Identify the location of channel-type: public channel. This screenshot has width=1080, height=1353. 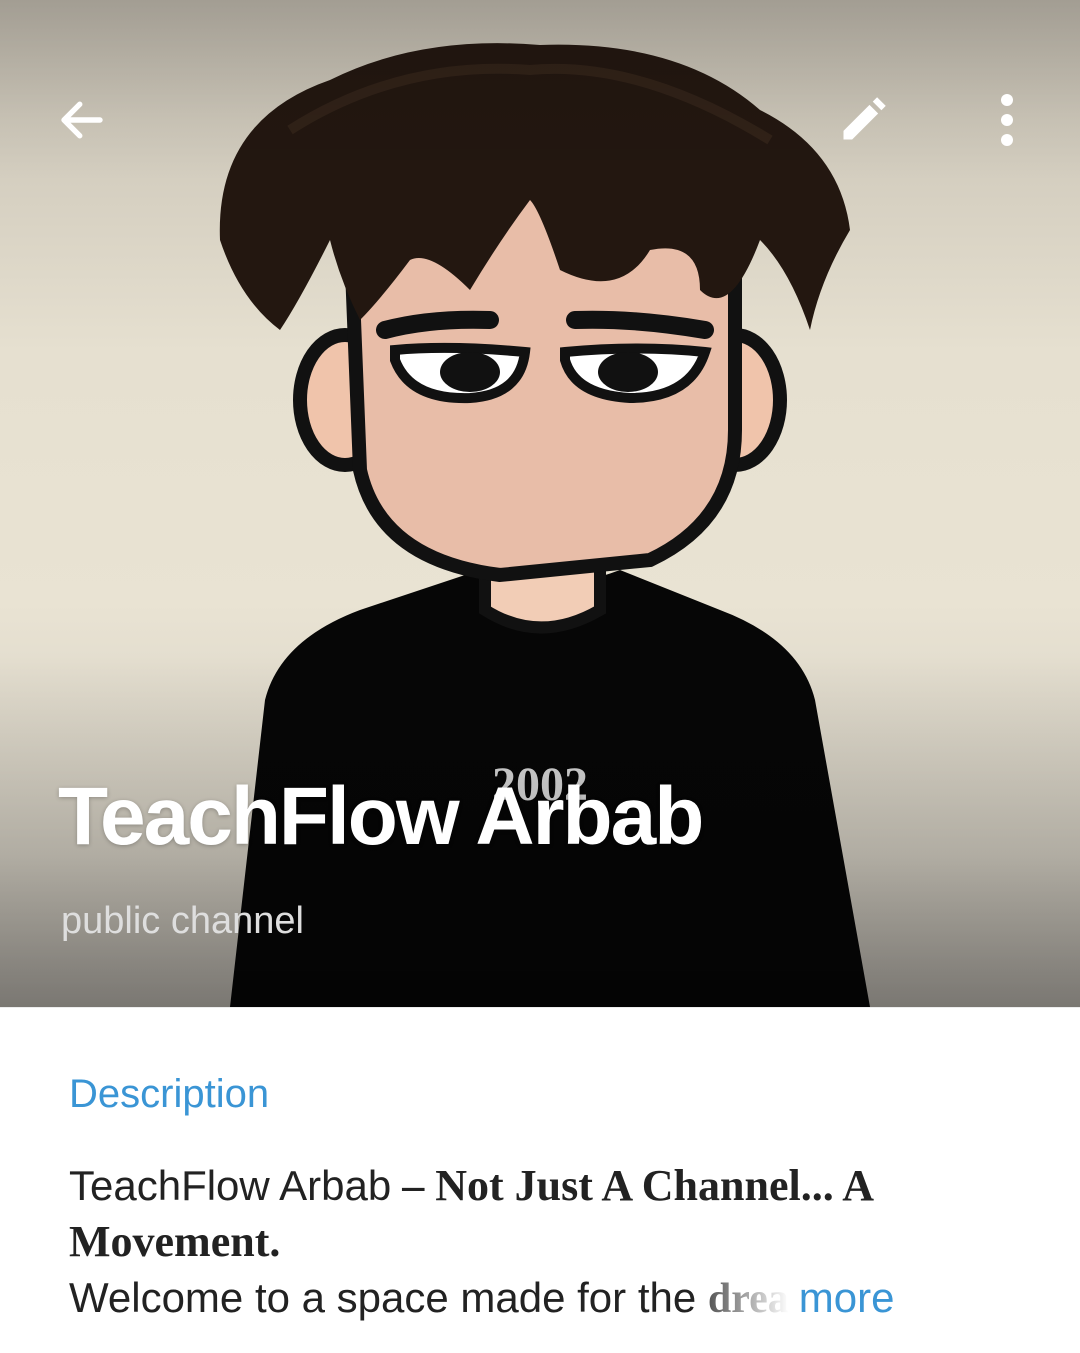
(182, 921).